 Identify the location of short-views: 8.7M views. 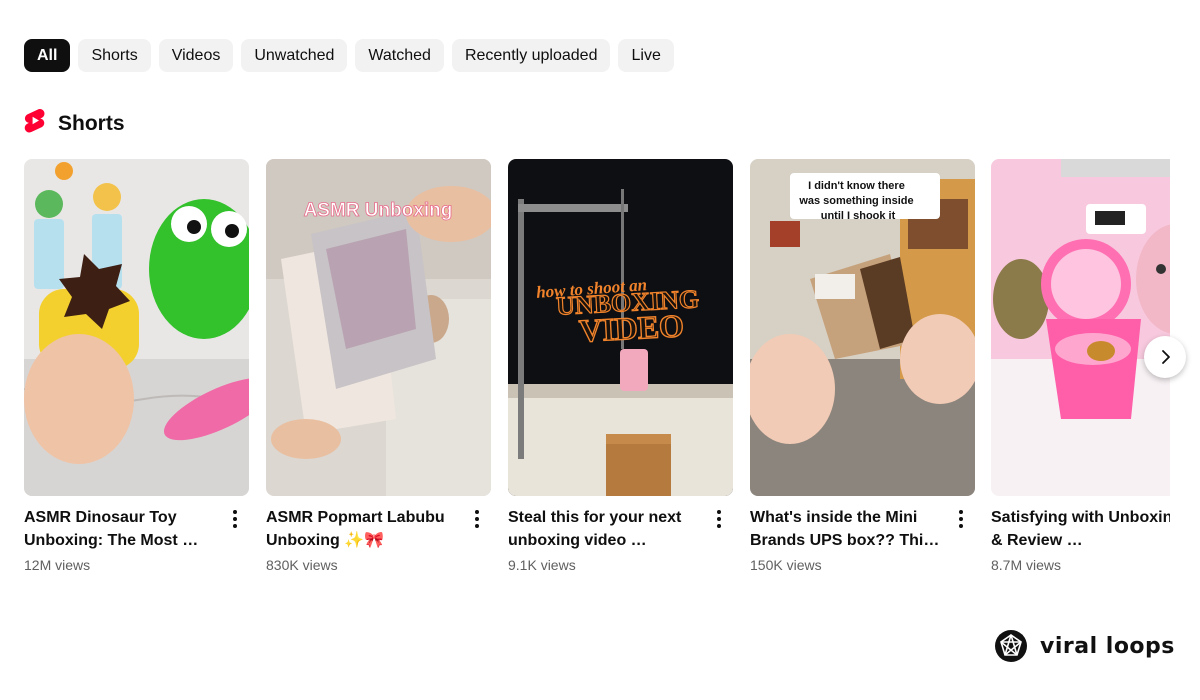
(1026, 565).